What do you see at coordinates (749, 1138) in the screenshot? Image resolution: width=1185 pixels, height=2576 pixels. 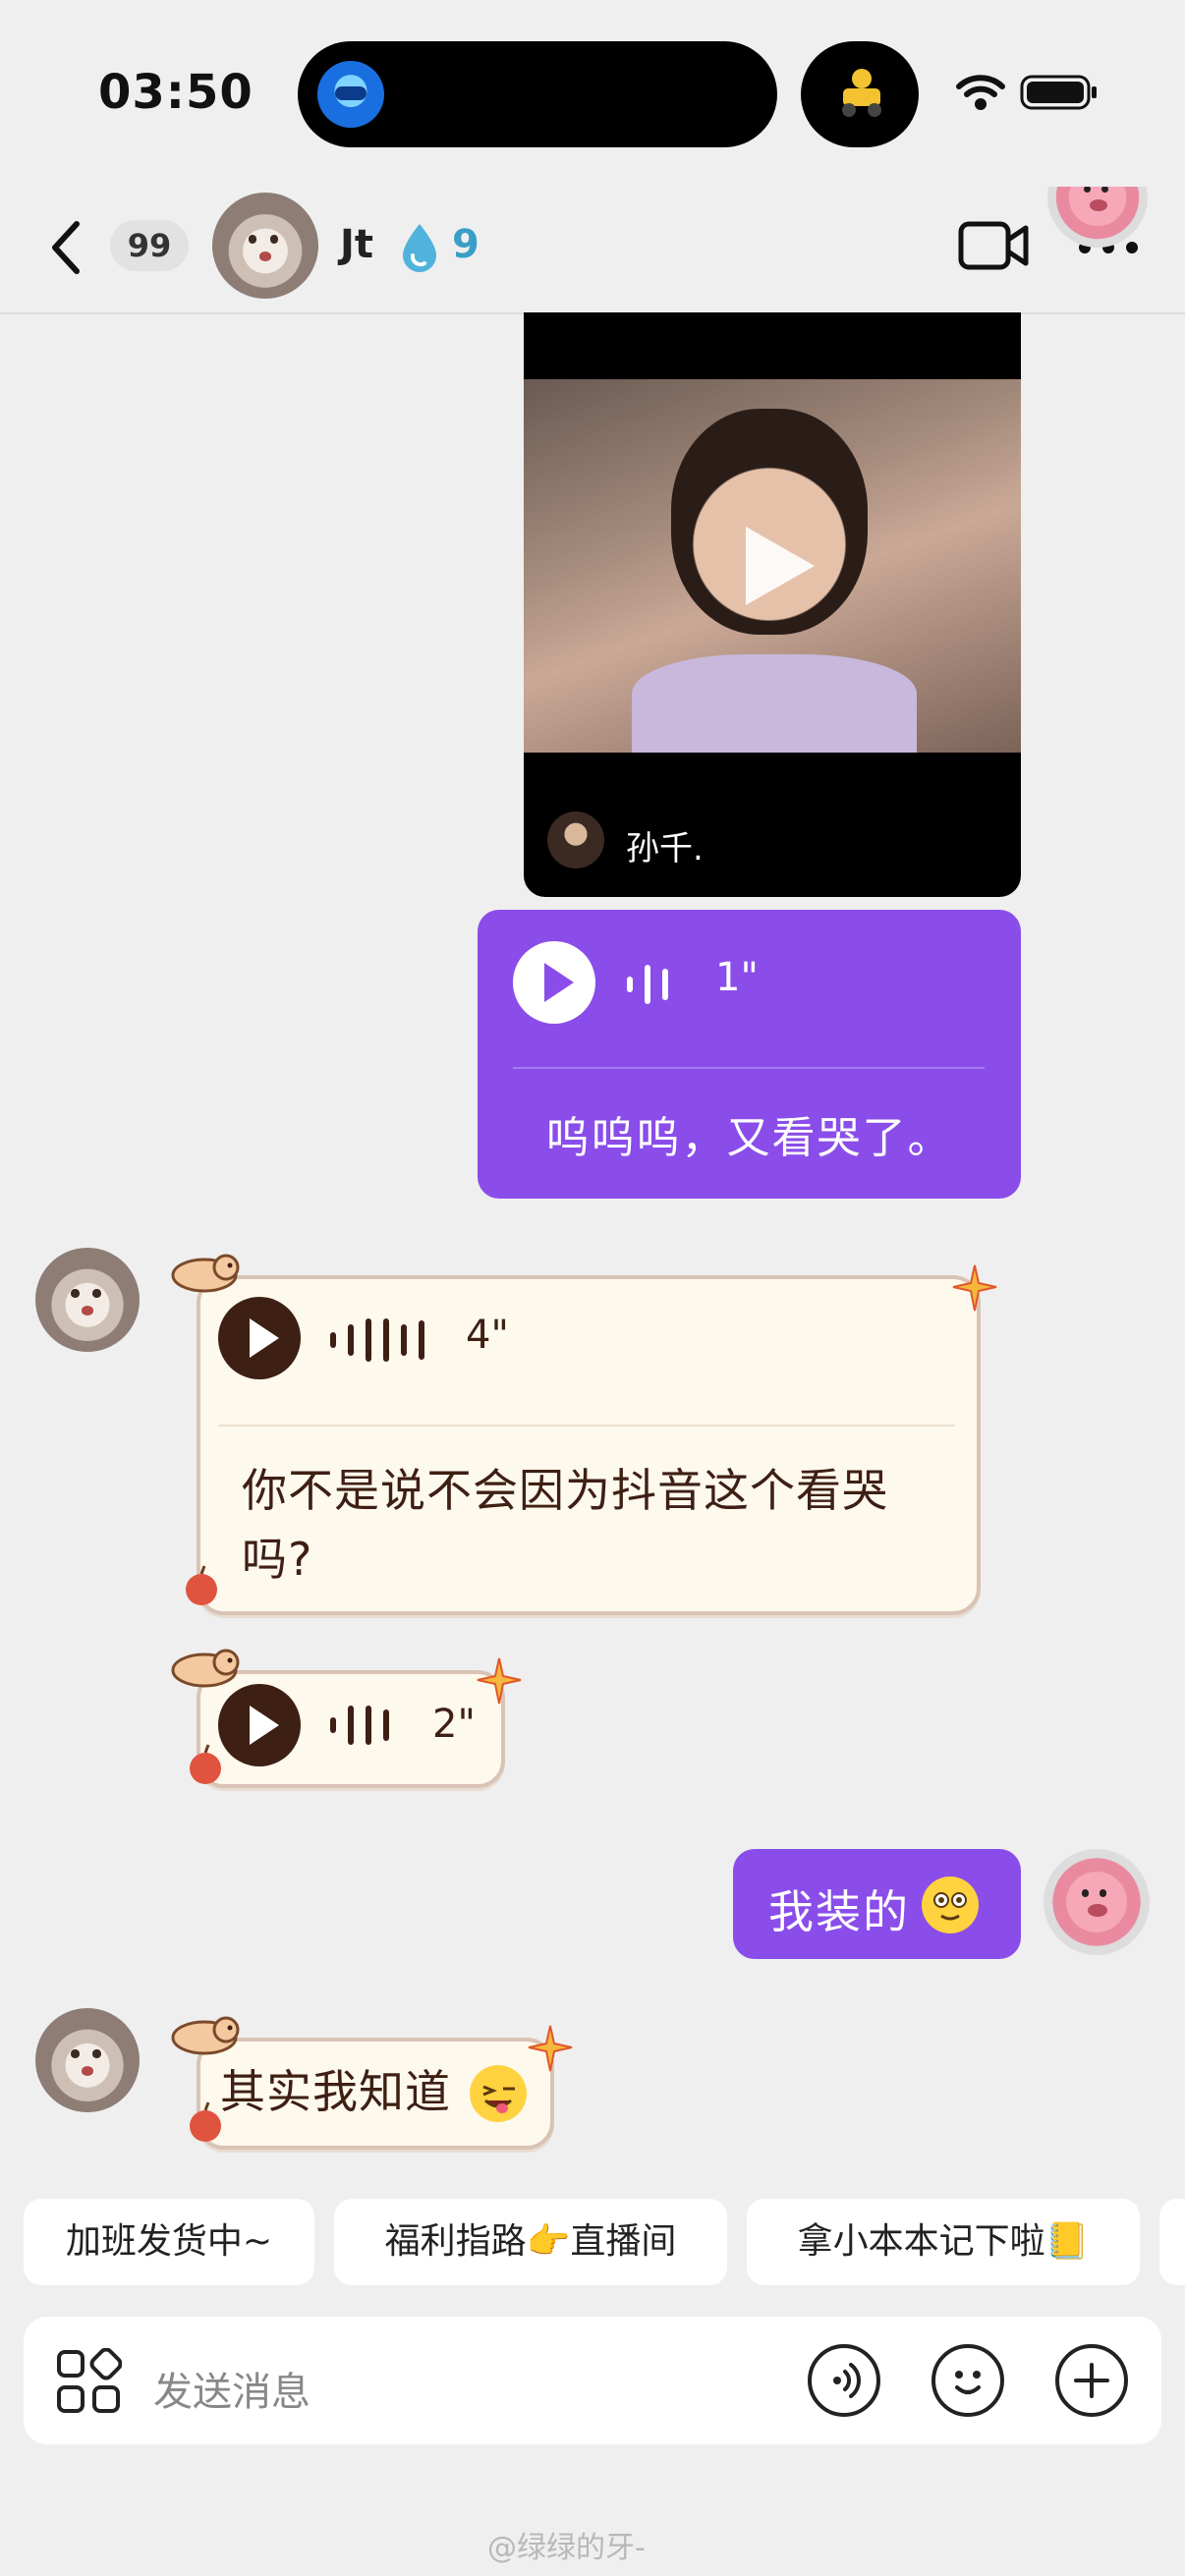 I see `voice-transcript: 呜呜呜，又看哭了。` at bounding box center [749, 1138].